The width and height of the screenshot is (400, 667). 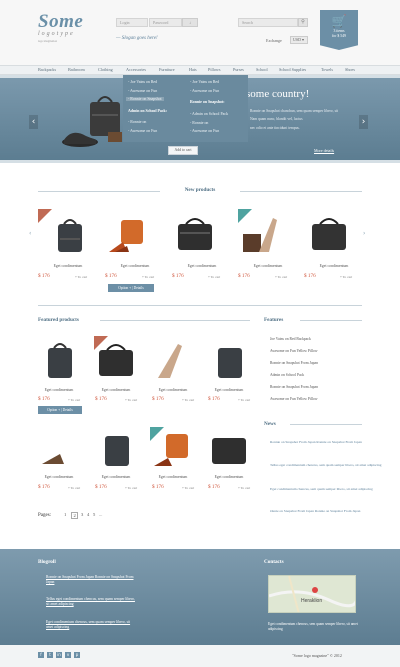 What do you see at coordinates (209, 114) in the screenshot?
I see `dropdown-item: - Admin on School Pack` at bounding box center [209, 114].